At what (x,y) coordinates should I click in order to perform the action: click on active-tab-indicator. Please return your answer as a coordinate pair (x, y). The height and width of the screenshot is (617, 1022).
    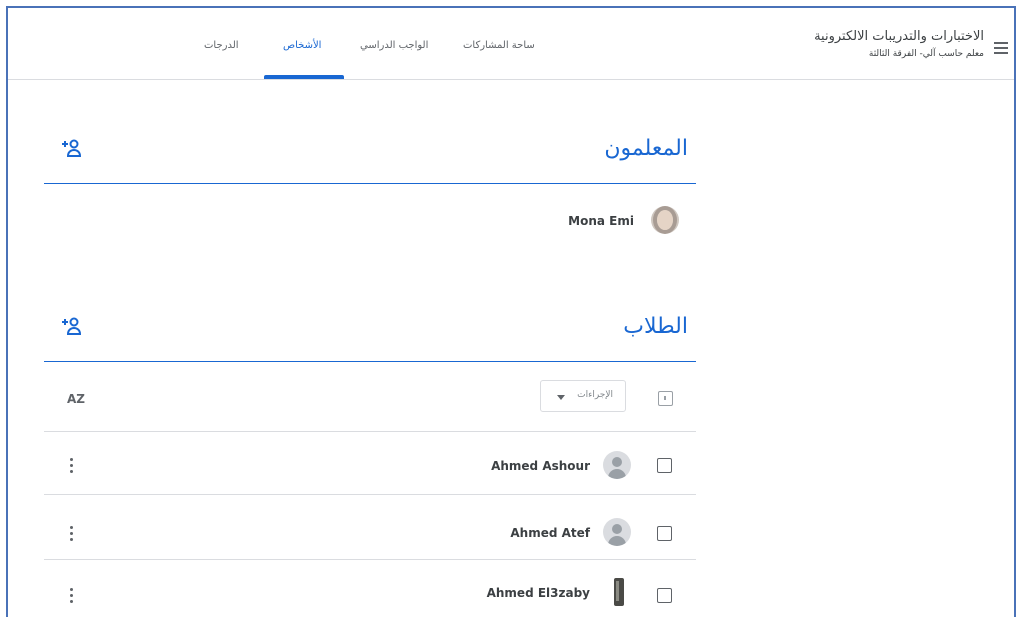
    Looking at the image, I should click on (304, 77).